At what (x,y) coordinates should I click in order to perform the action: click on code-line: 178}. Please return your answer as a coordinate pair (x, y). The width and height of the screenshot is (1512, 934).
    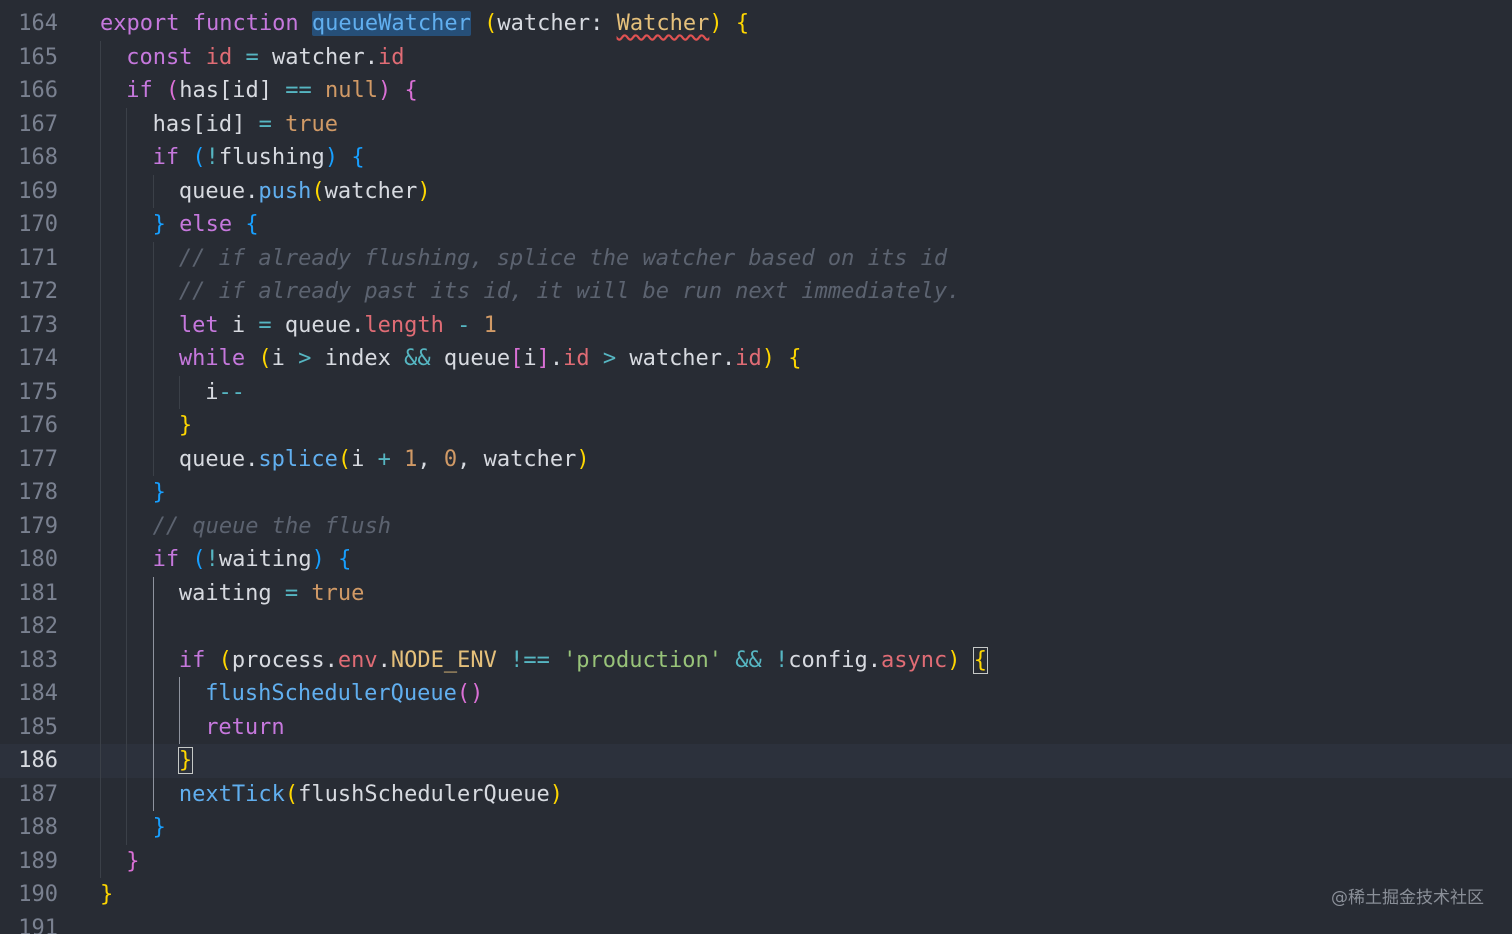
    Looking at the image, I should click on (756, 493).